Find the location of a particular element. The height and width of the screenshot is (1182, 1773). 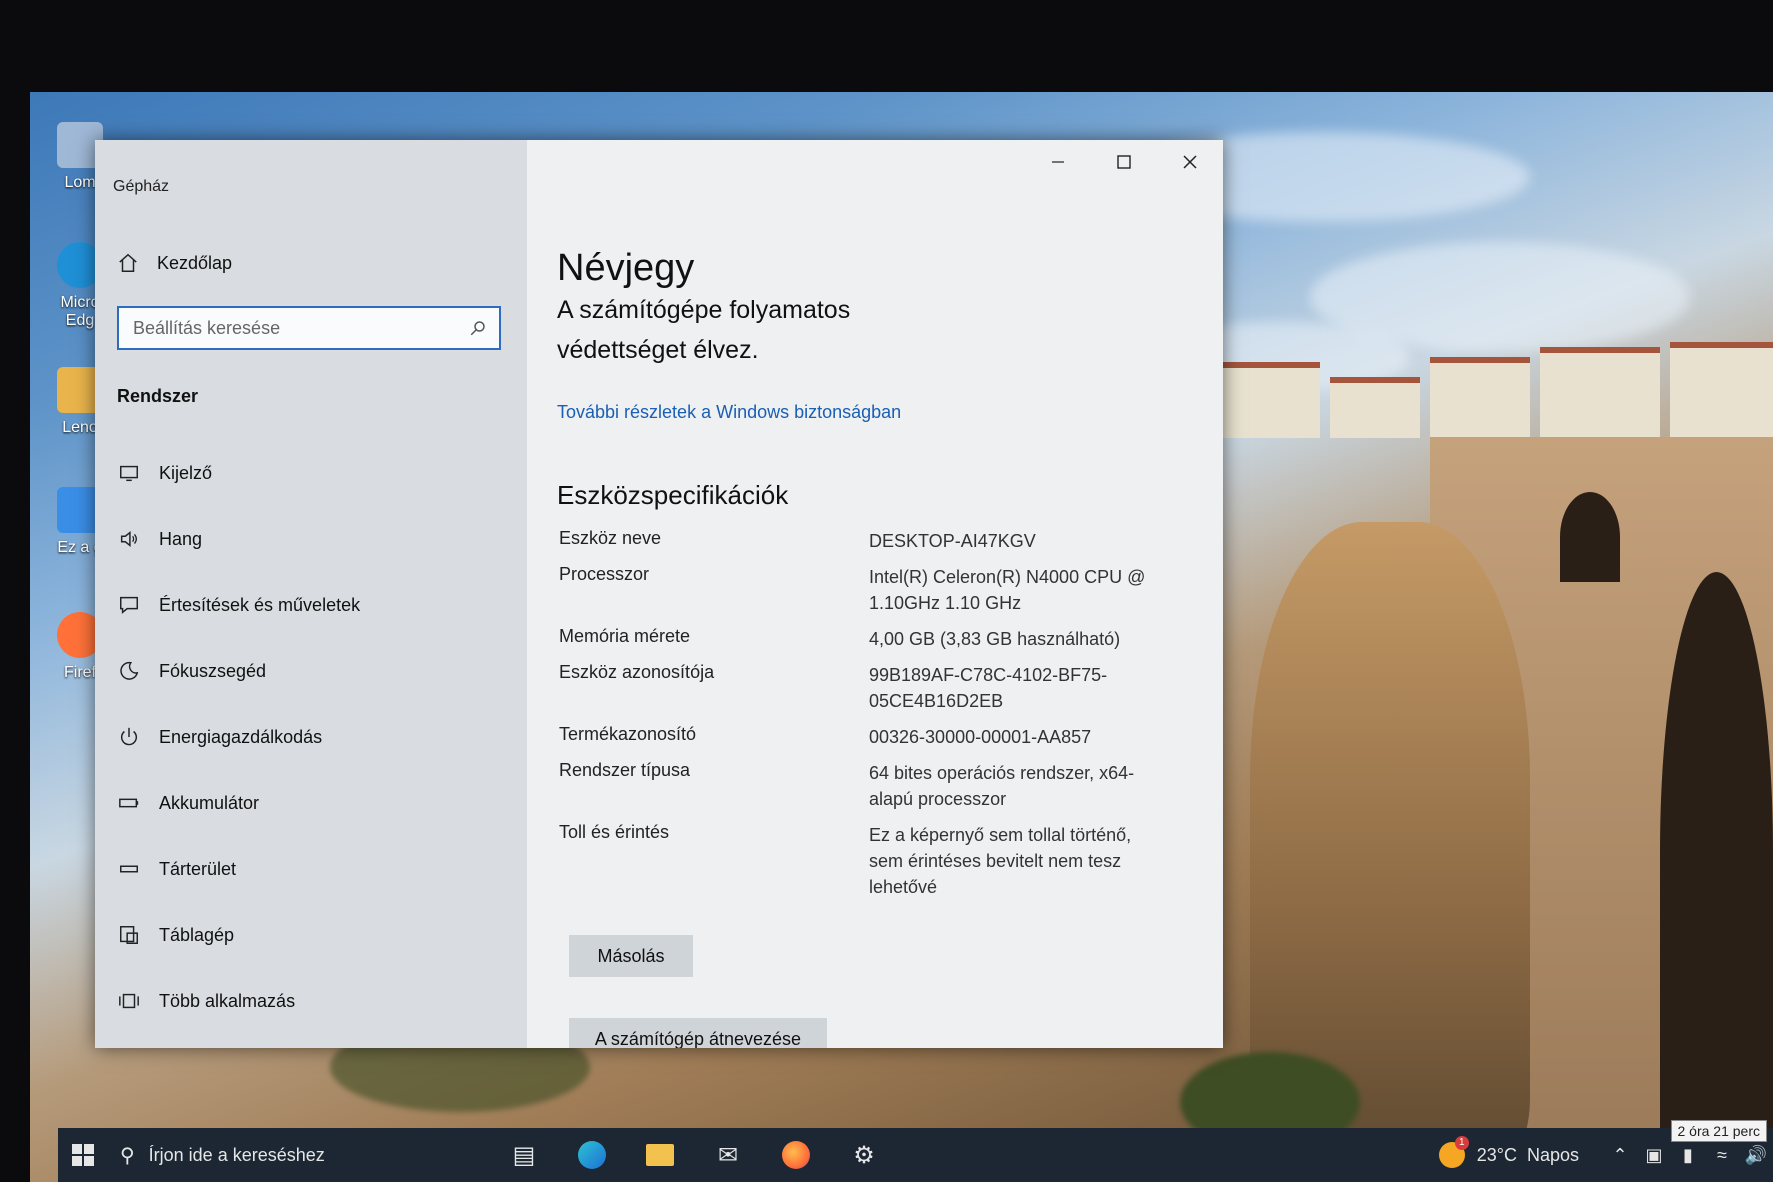

storage-icon is located at coordinates (129, 869).